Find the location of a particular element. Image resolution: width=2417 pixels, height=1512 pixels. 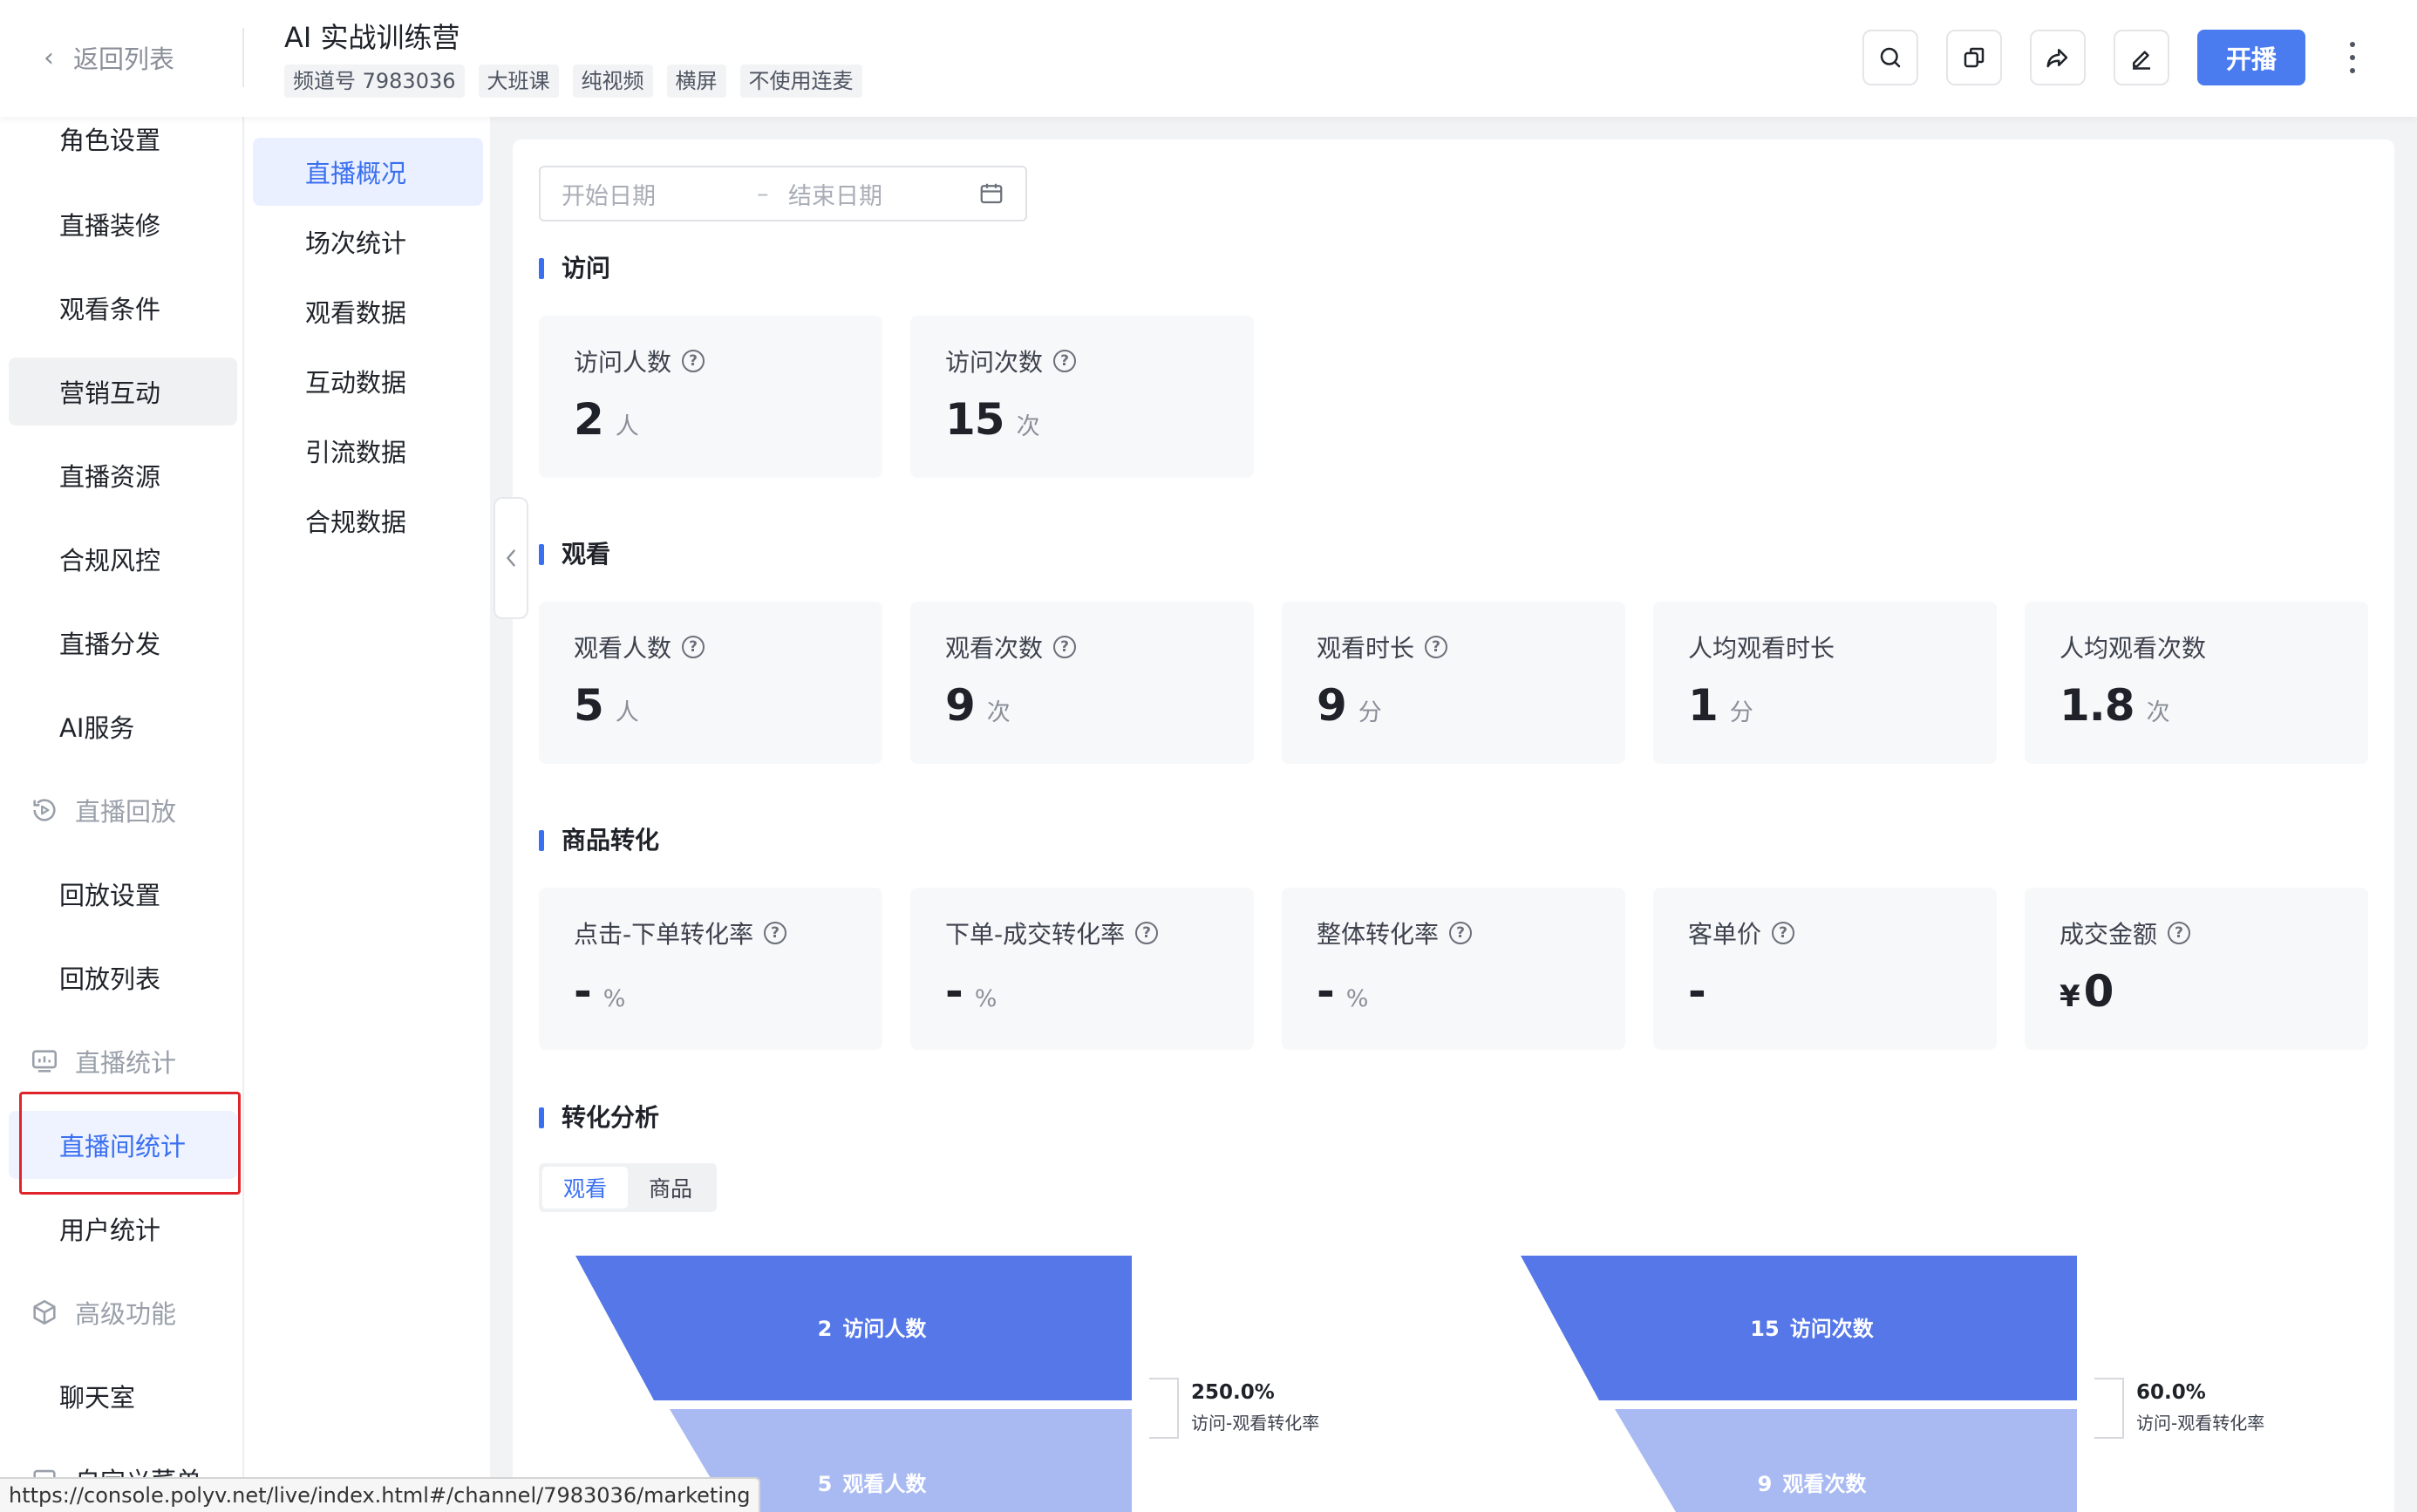

stat-label-row: 整体转化率? is located at coordinates (1395, 933).